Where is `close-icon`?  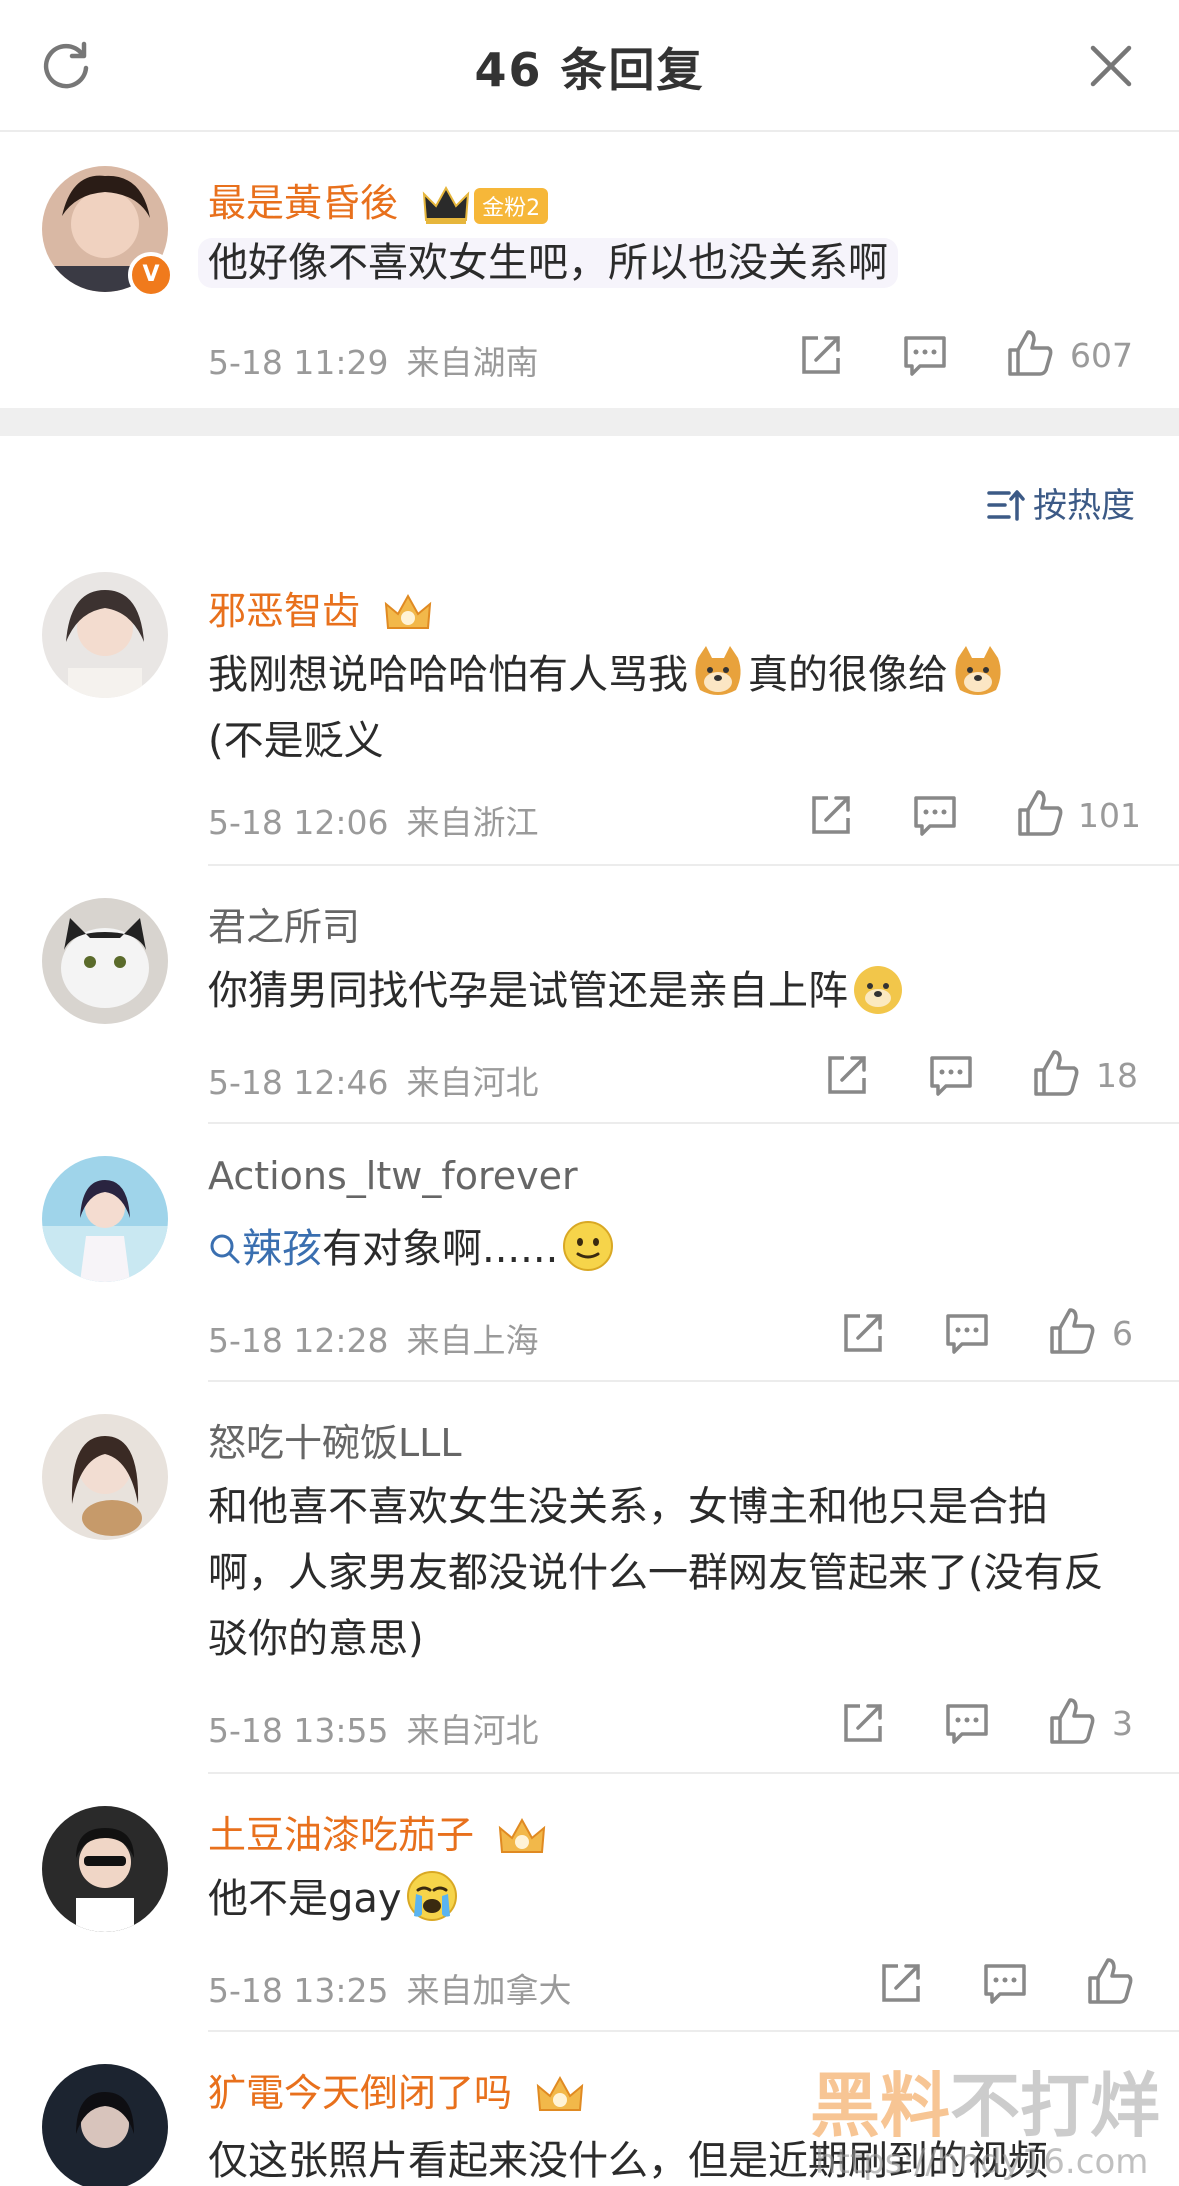 close-icon is located at coordinates (1111, 66).